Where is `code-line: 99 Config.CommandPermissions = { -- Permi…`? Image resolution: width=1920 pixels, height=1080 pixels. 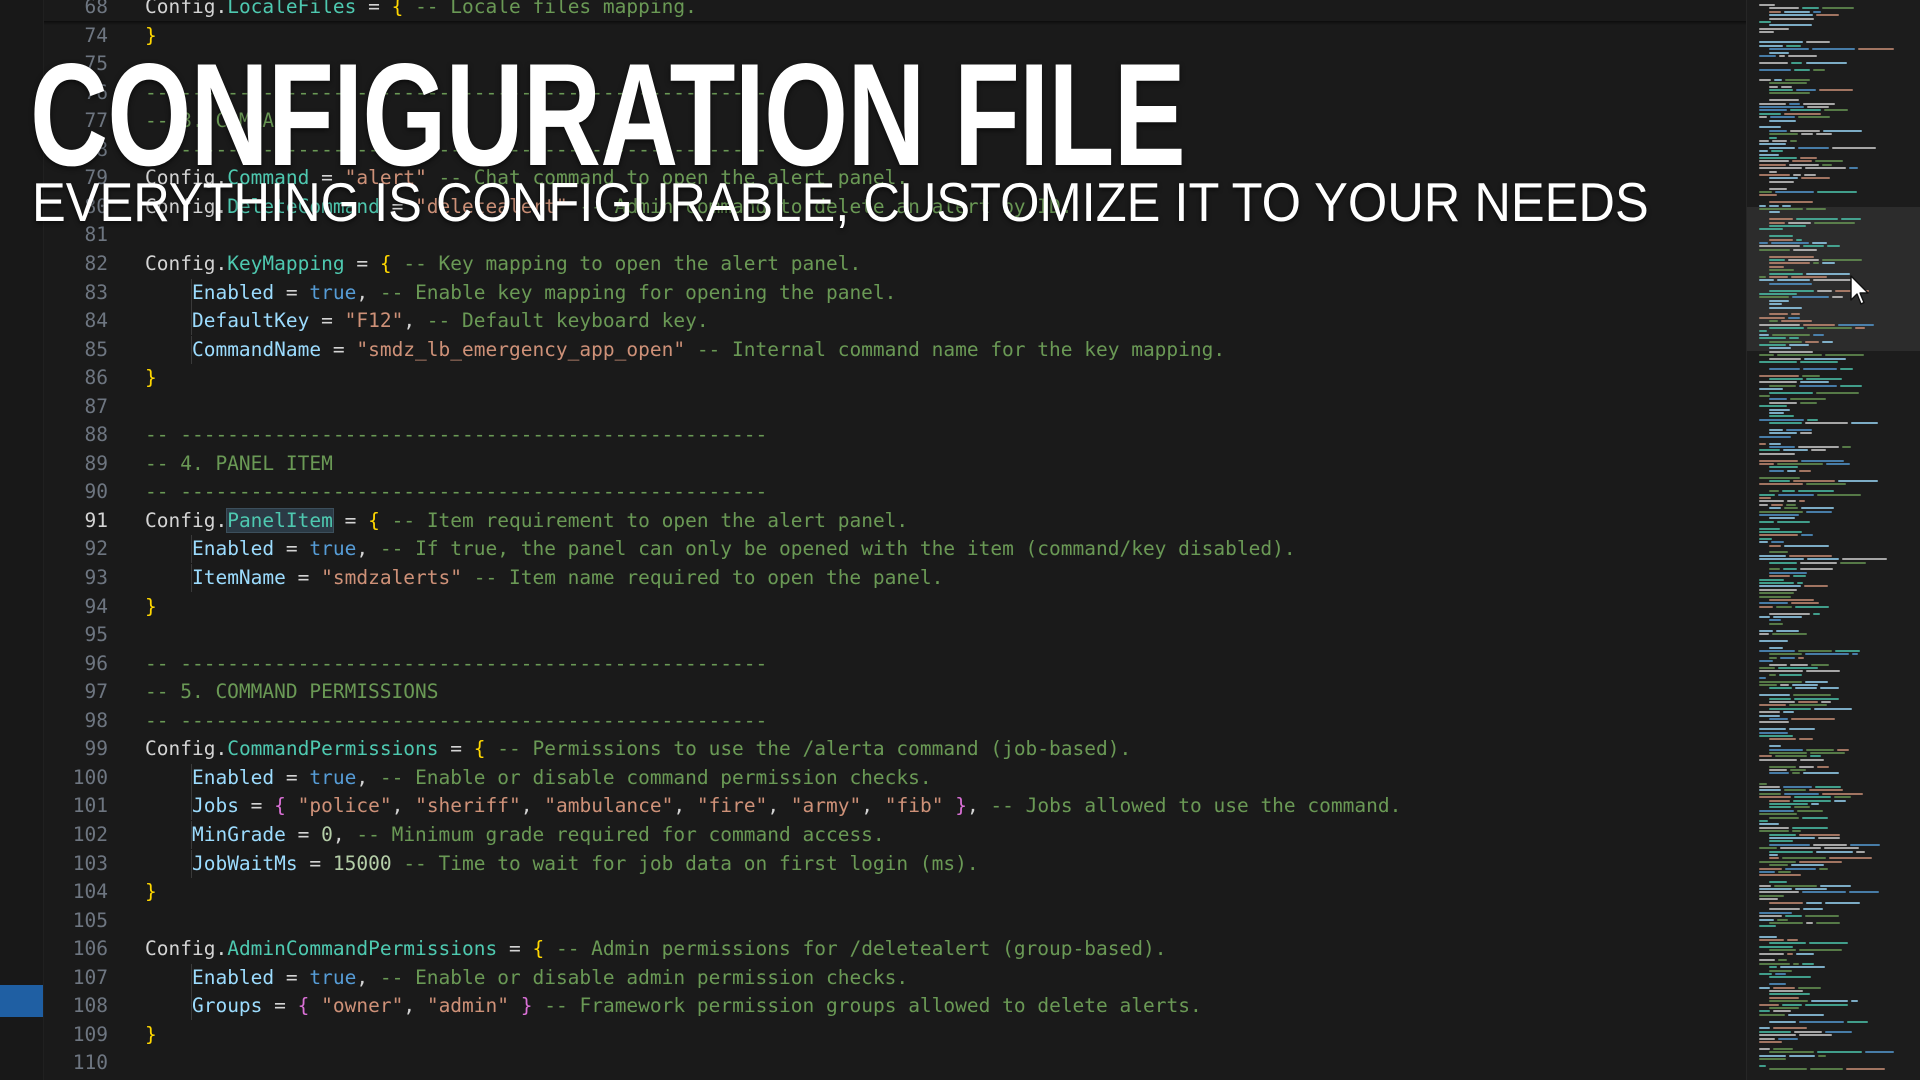 code-line: 99 Config.CommandPermissions = { -- Permi… is located at coordinates (894, 749).